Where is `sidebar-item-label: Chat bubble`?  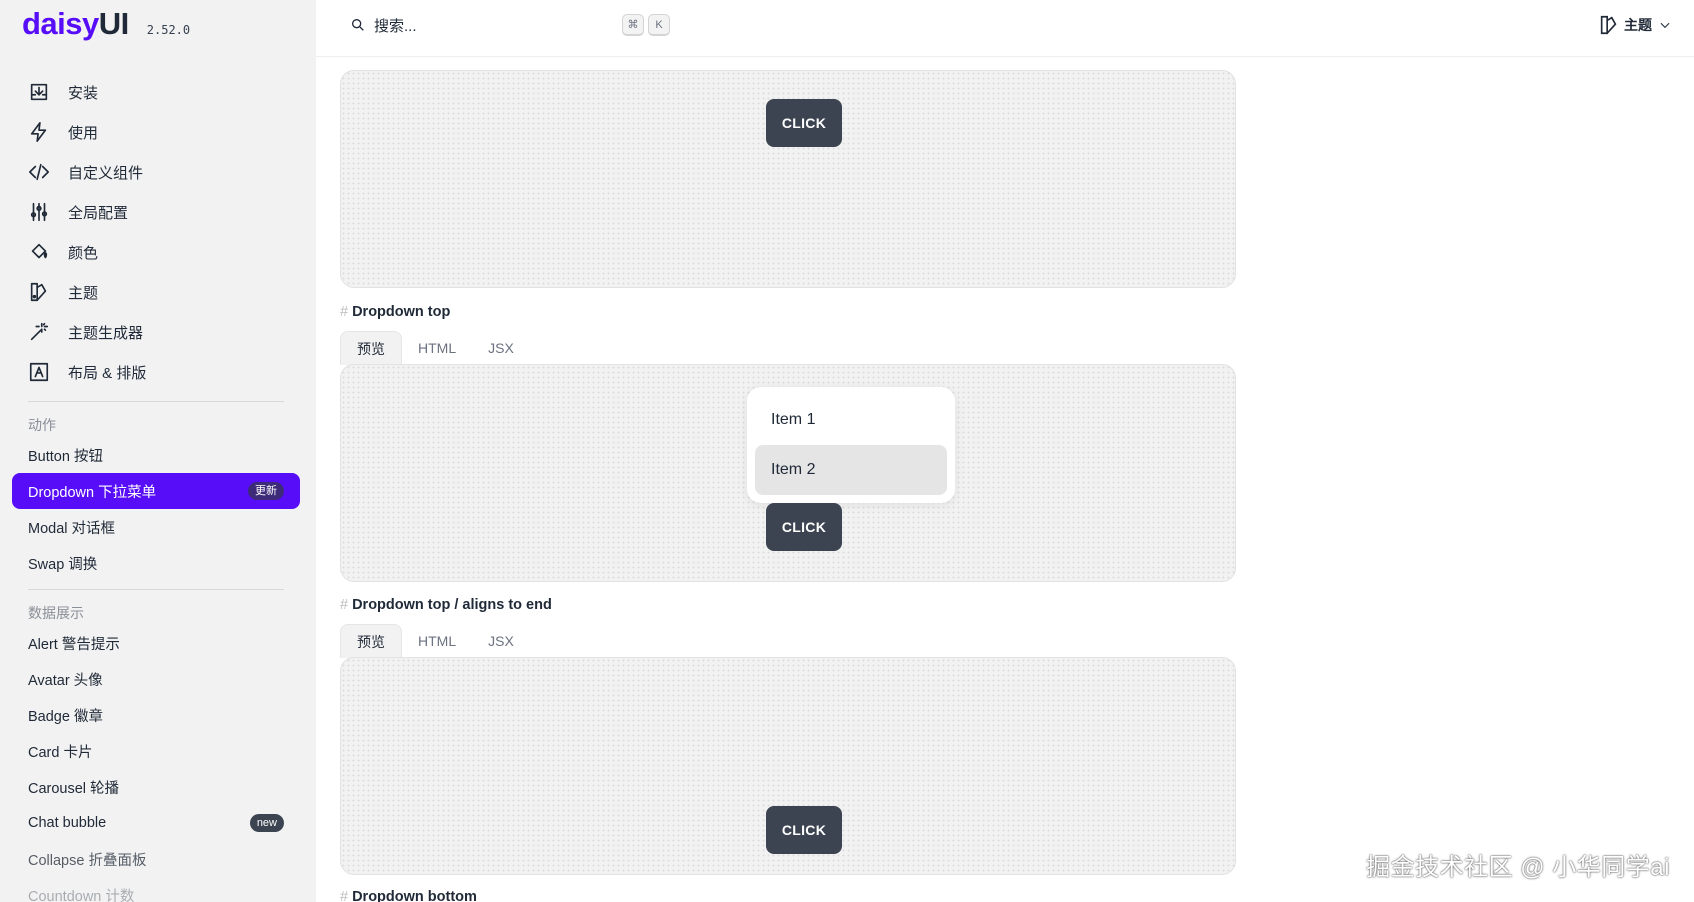
sidebar-item-label: Chat bubble is located at coordinates (67, 823).